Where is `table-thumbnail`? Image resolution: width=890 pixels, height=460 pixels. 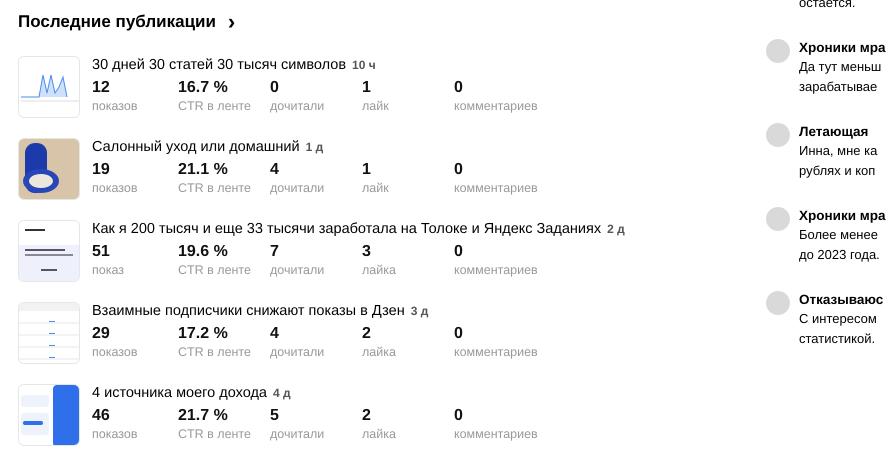
table-thumbnail is located at coordinates (49, 333).